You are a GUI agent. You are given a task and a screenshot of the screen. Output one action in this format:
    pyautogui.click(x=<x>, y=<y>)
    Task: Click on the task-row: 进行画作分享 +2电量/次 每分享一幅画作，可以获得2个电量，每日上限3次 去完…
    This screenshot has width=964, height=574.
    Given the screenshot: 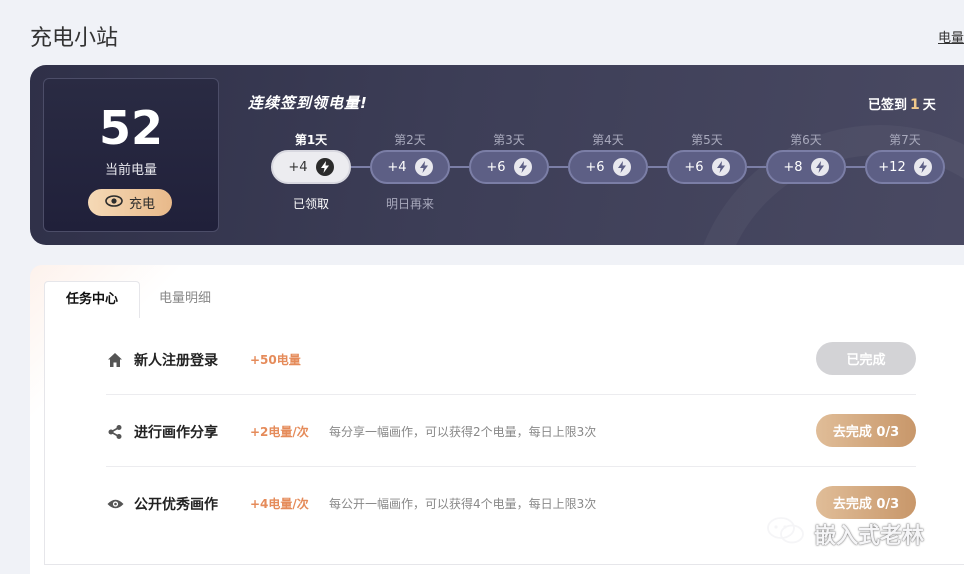 What is the action you would take?
    pyautogui.click(x=511, y=431)
    